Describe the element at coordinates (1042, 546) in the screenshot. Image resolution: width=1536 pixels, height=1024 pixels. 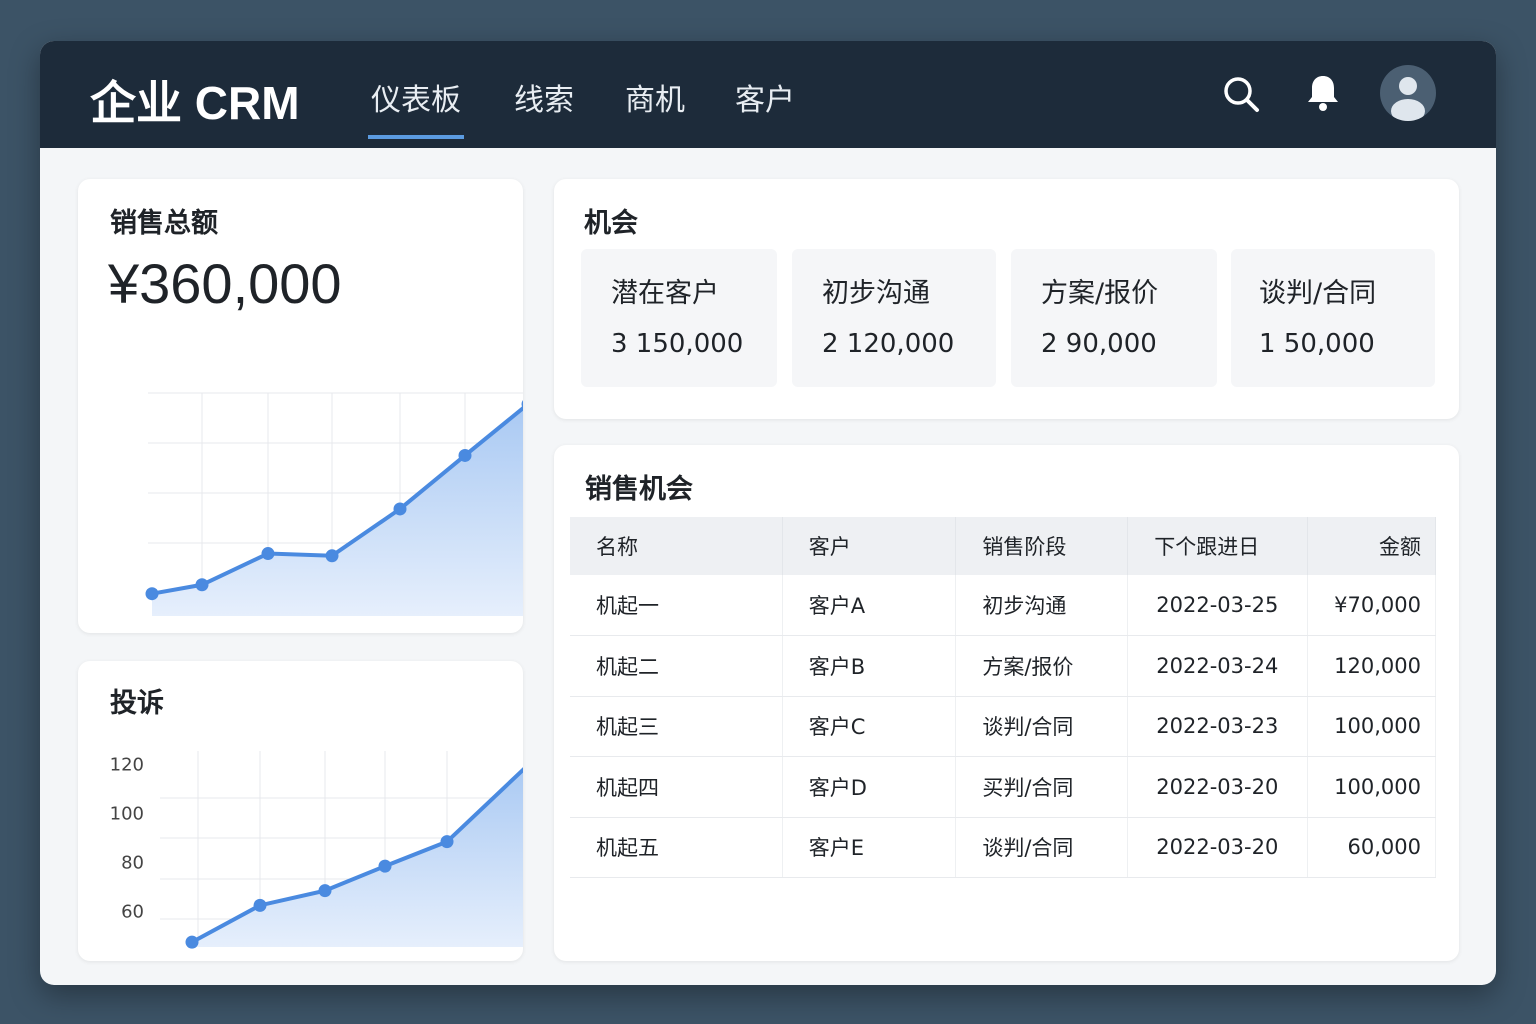
I see `column-header: 销售阶段` at that location.